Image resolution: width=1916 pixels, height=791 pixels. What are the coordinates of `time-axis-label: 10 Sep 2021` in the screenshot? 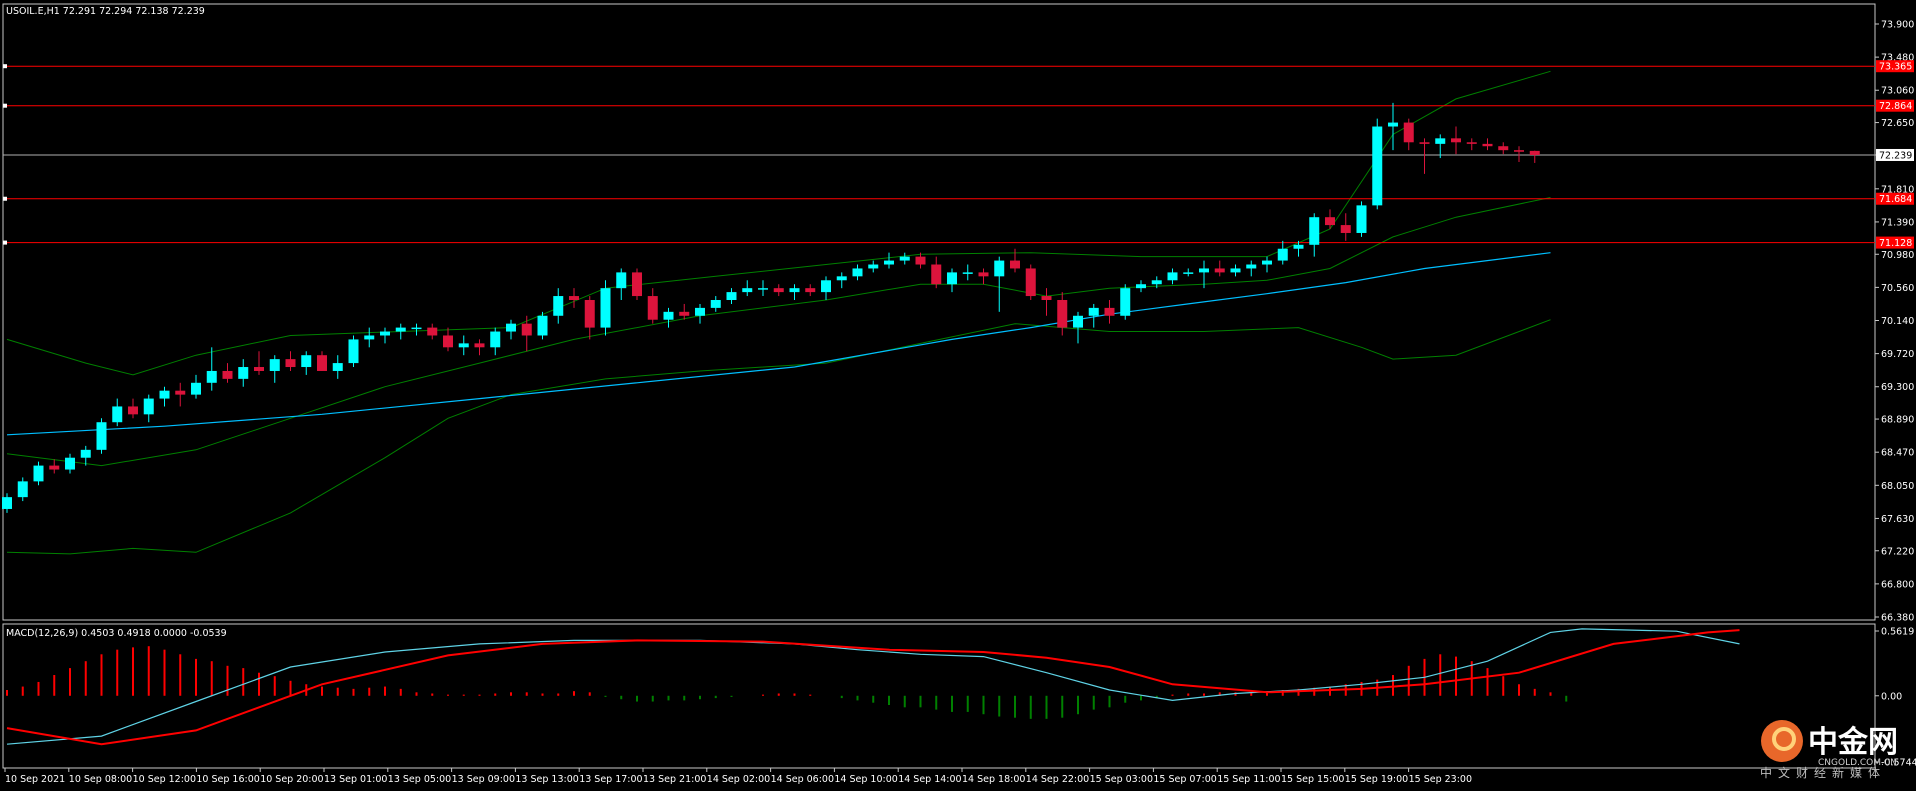 It's located at (35, 779).